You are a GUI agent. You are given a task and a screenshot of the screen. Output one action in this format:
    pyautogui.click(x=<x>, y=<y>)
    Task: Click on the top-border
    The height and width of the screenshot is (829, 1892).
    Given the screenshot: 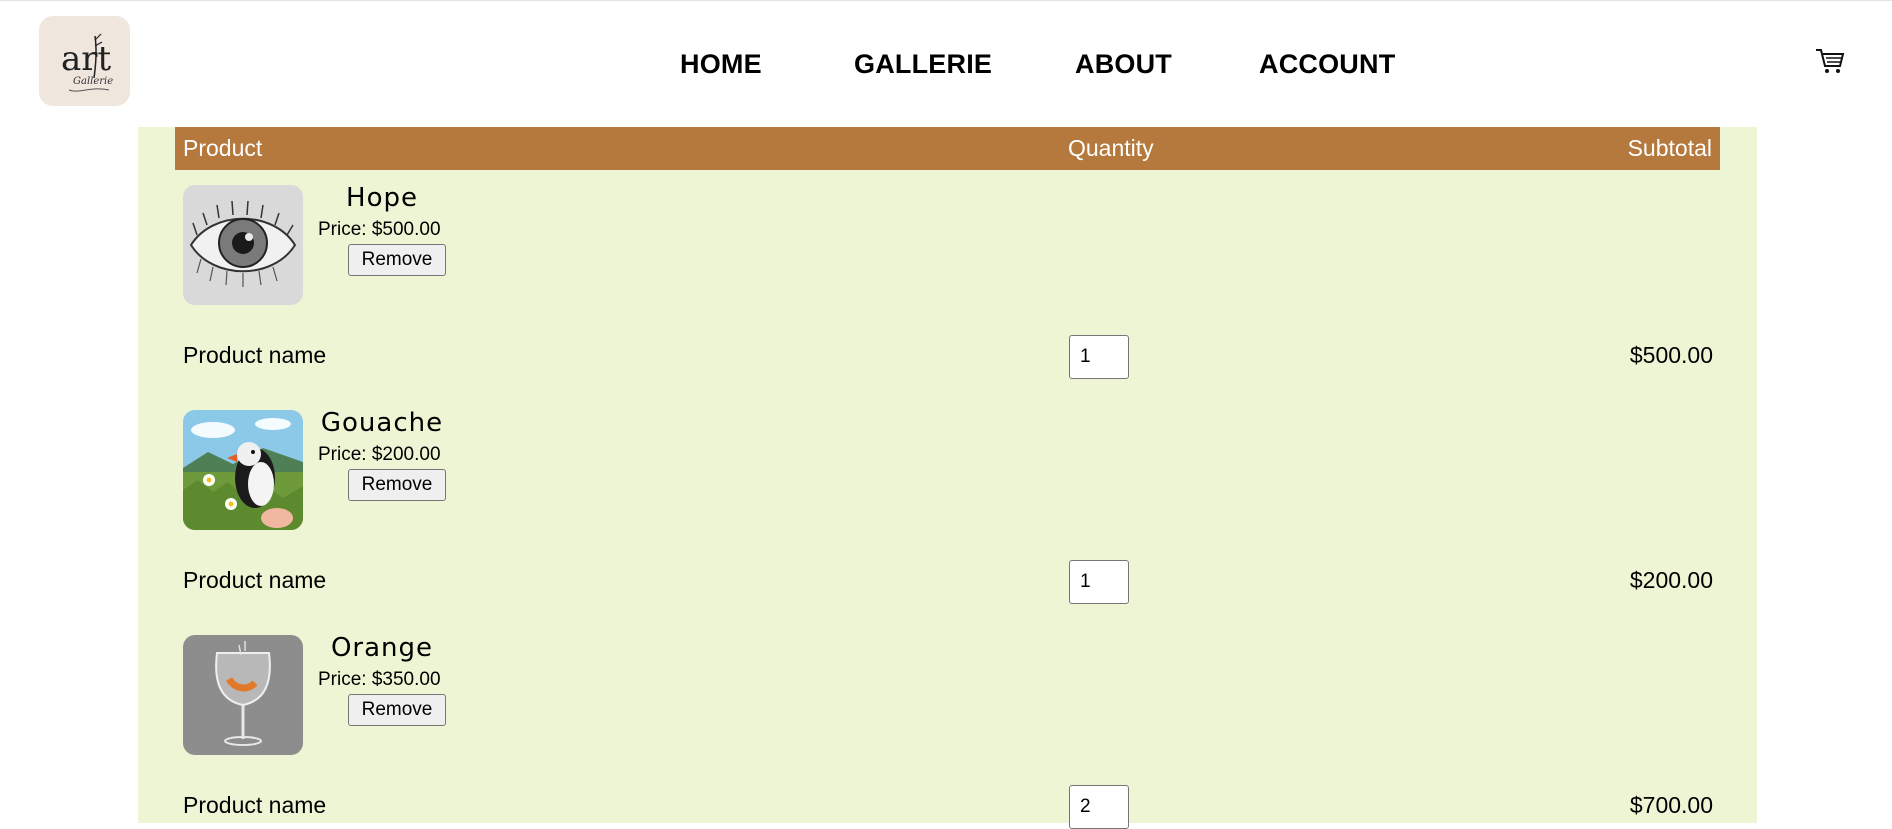 What is the action you would take?
    pyautogui.click(x=946, y=0)
    